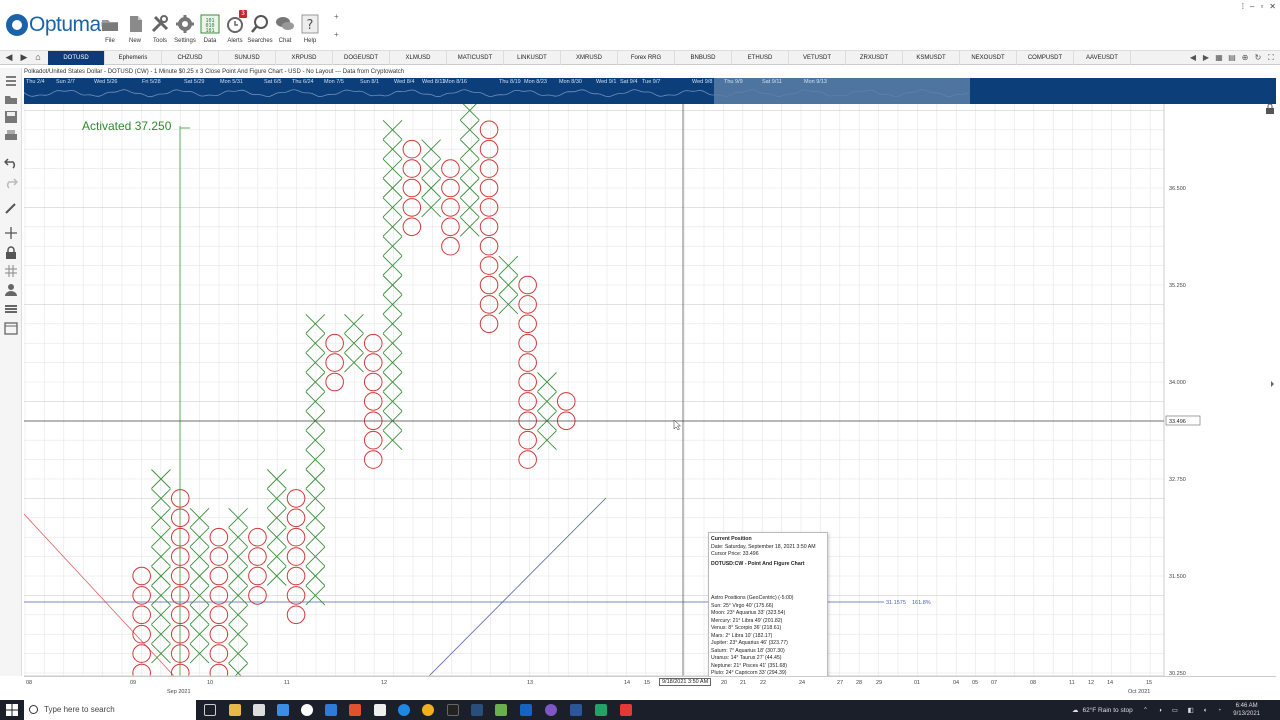 The height and width of the screenshot is (720, 1280). What do you see at coordinates (336, 35) in the screenshot?
I see `add-mark-bottom: +` at bounding box center [336, 35].